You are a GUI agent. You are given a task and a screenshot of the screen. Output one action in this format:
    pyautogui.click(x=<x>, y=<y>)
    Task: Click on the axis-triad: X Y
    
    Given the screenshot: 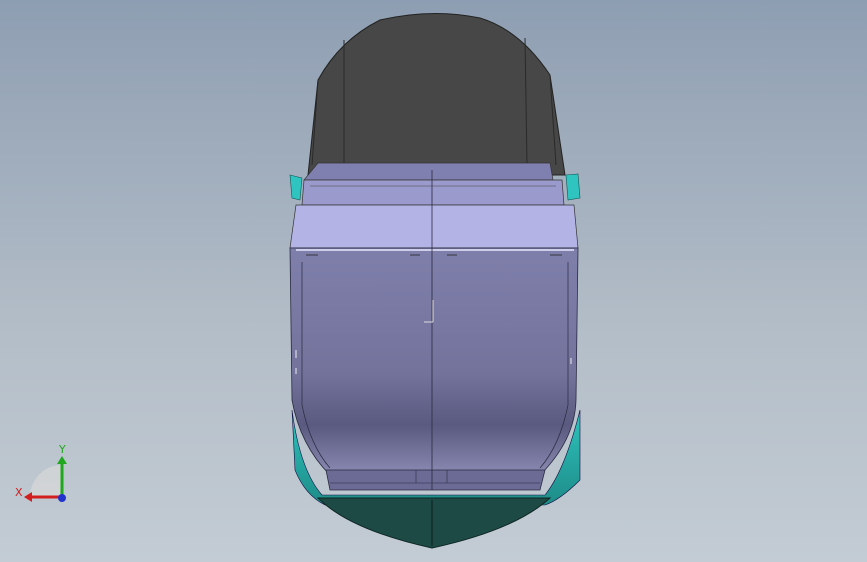 What is the action you would take?
    pyautogui.click(x=45, y=475)
    